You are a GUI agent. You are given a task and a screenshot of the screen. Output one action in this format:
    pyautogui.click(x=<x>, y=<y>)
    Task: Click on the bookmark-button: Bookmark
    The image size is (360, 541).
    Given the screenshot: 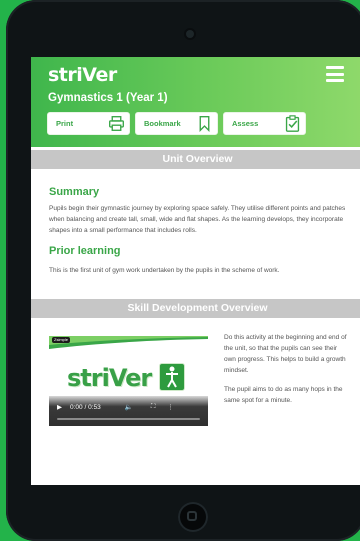 What is the action you would take?
    pyautogui.click(x=176, y=123)
    